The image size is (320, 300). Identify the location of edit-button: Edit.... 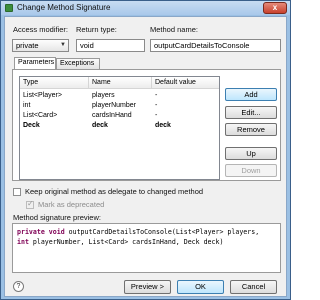
(251, 112).